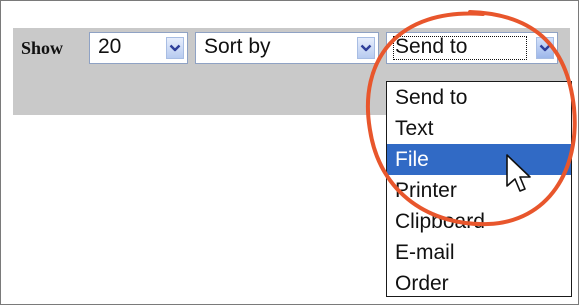 The height and width of the screenshot is (305, 579). I want to click on show-count-value: 20, so click(110, 46).